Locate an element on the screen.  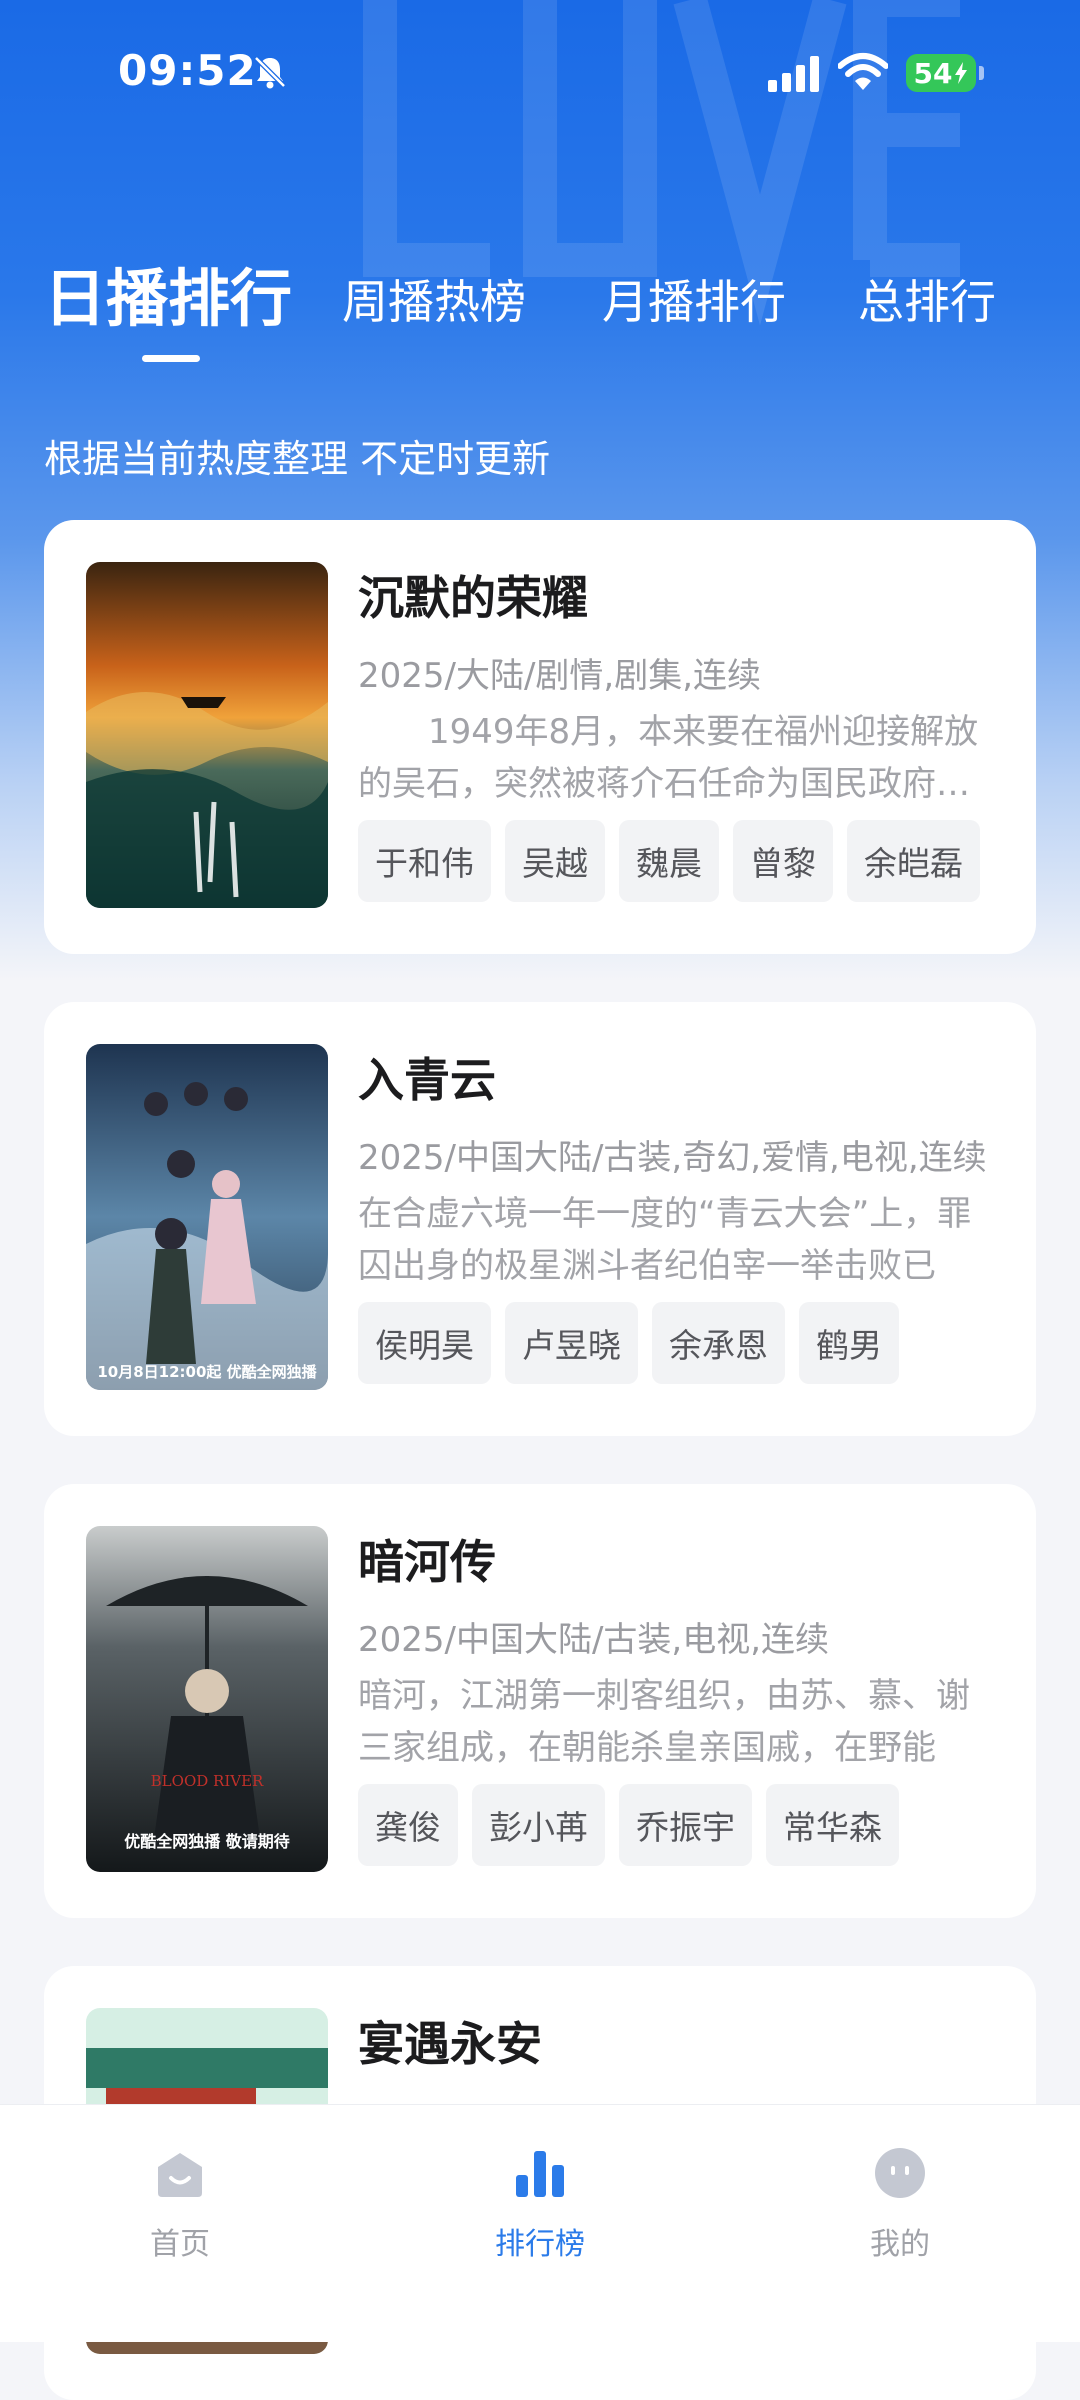
cast-list: 侯明昊 卢昱晓 余承恩 鹤男 is located at coordinates (628, 1343).